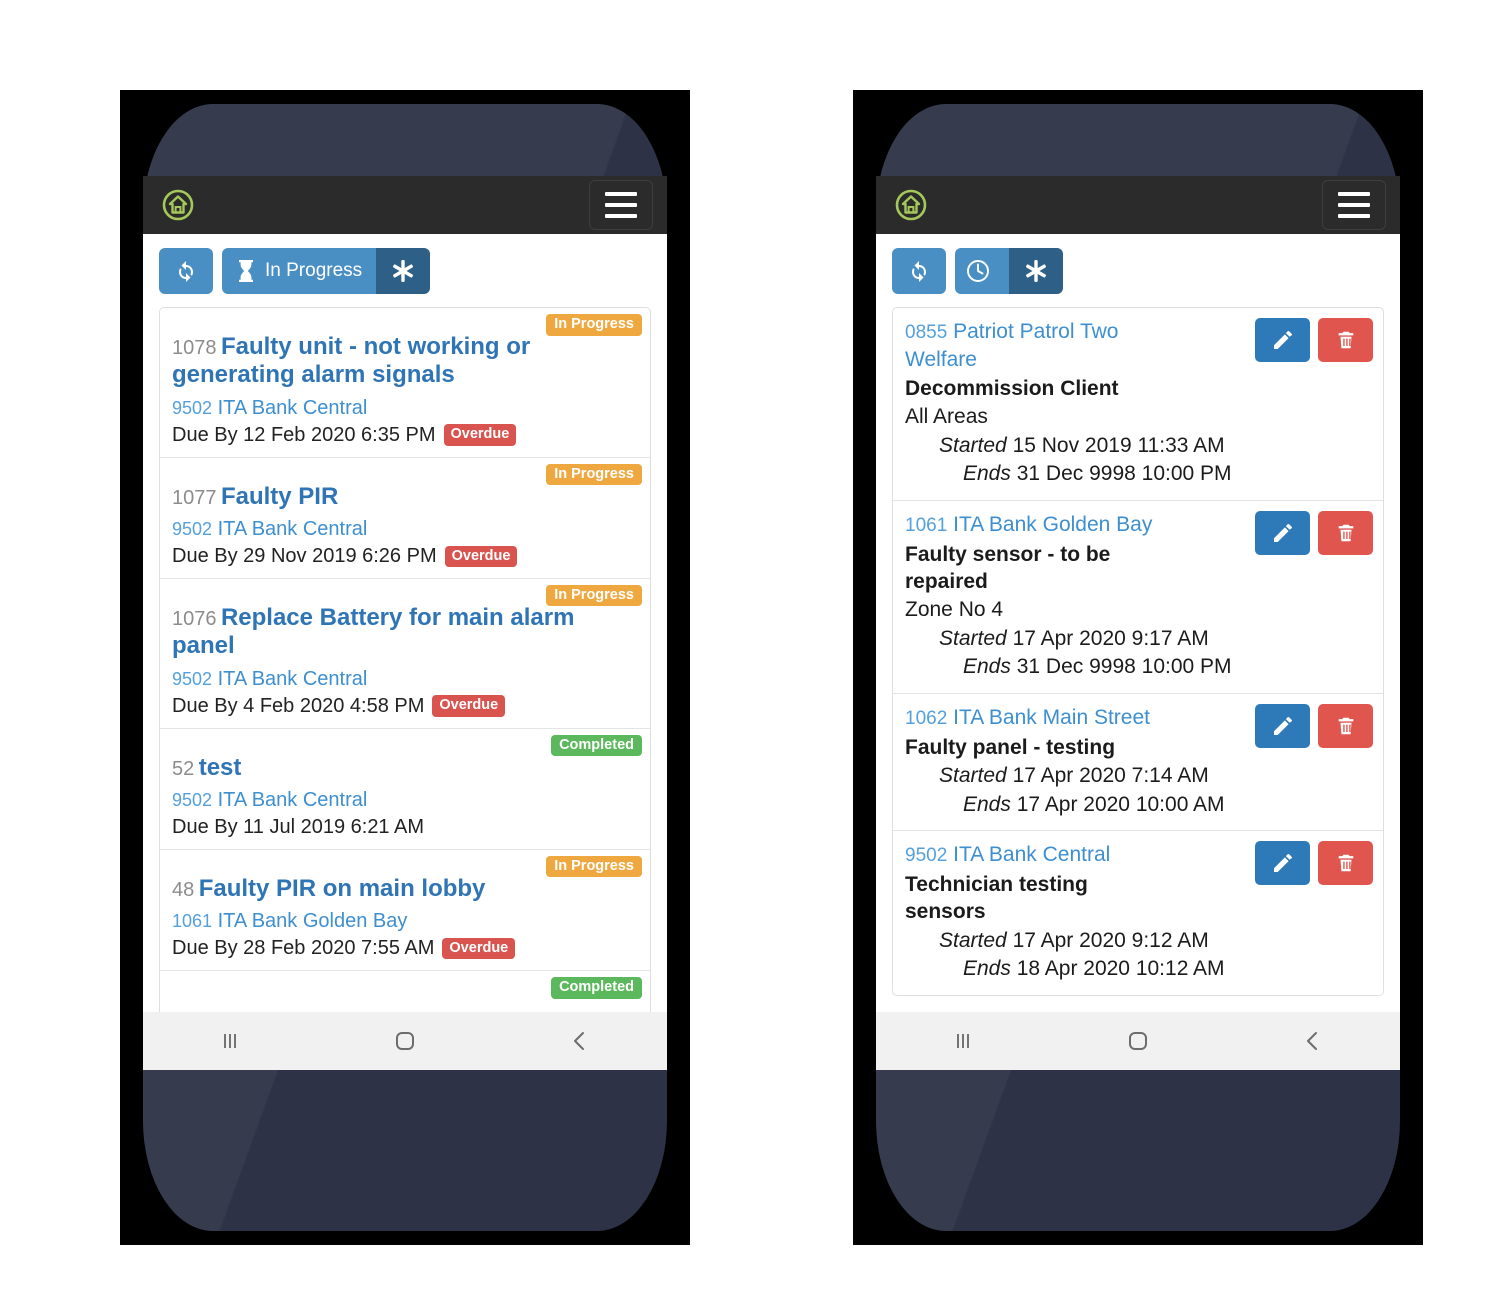 The width and height of the screenshot is (1500, 1313). I want to click on schedule-description: Decommission Client, so click(1012, 388).